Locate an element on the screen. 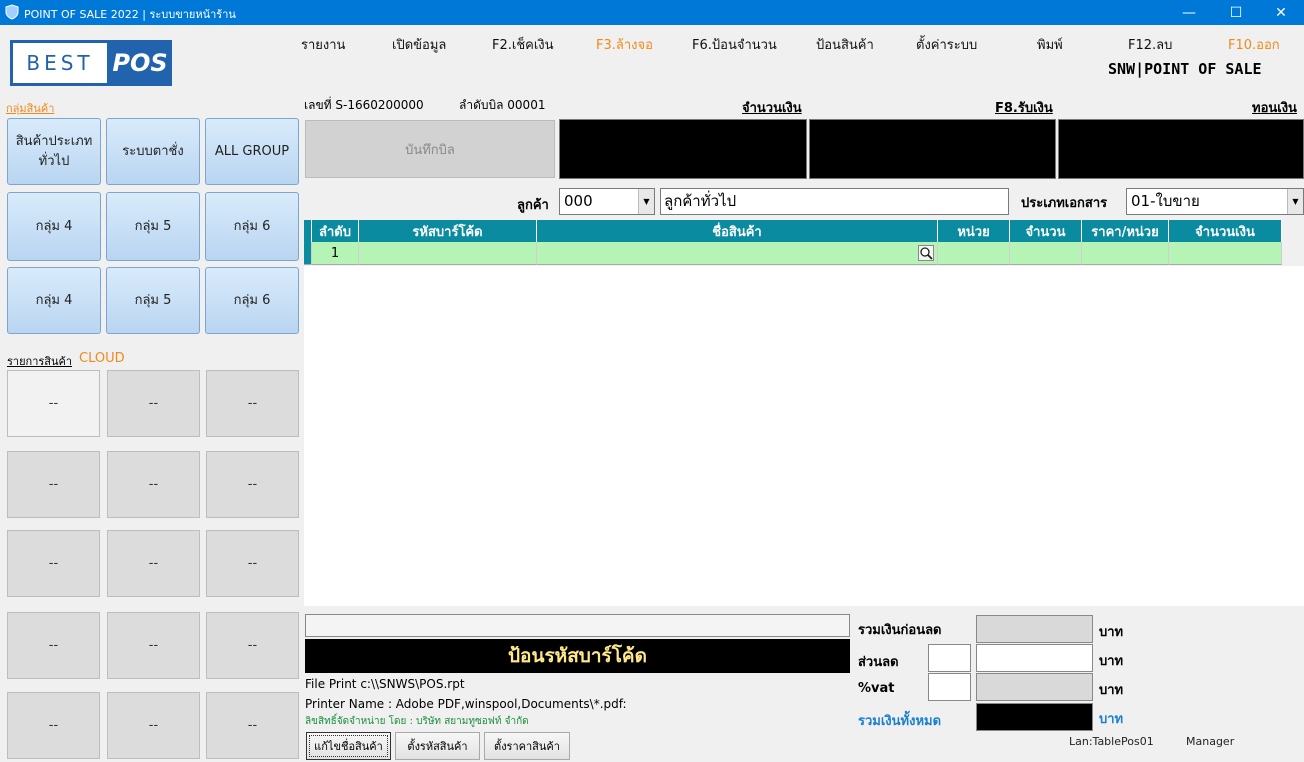 The image size is (1304, 762). customer-code-value: 000 is located at coordinates (578, 201).